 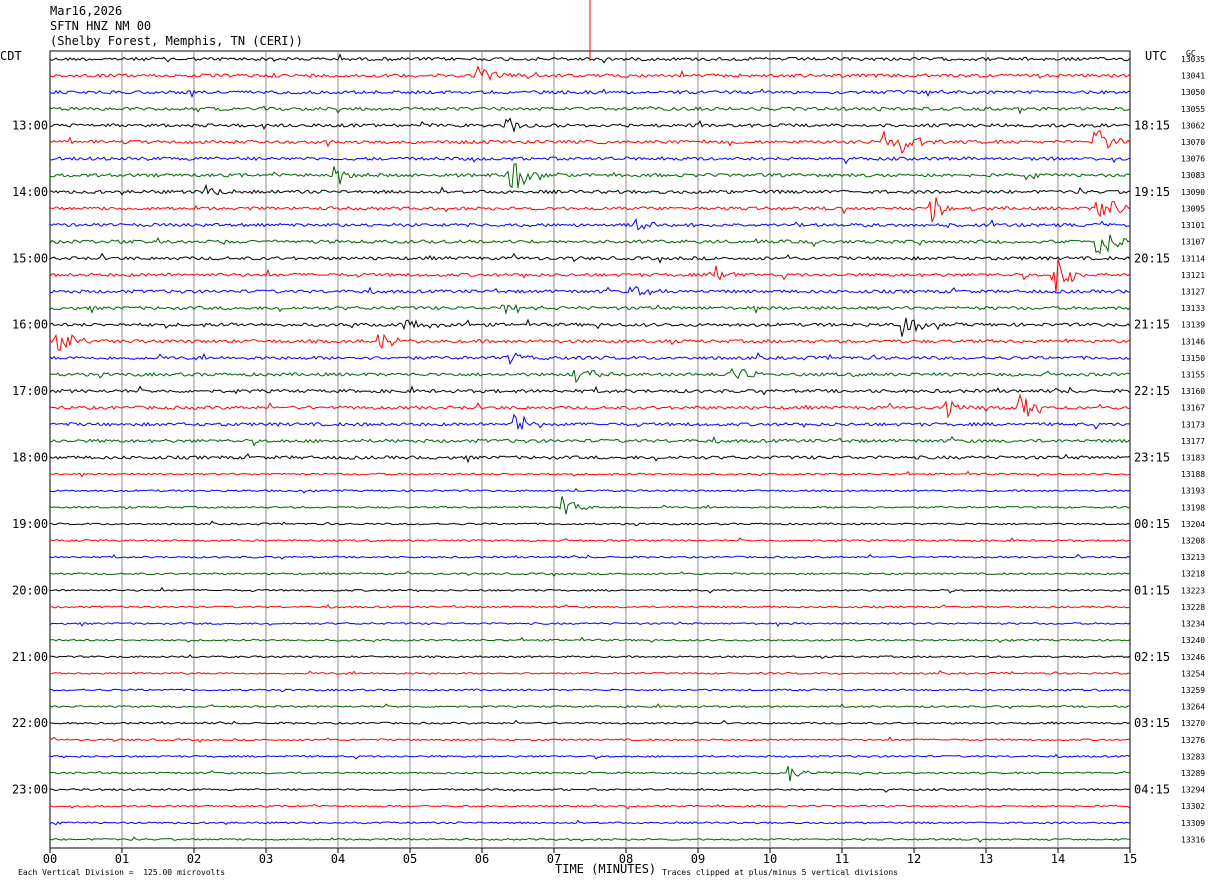 I want to click on gc-count-45: 13302, so click(x=1193, y=806).